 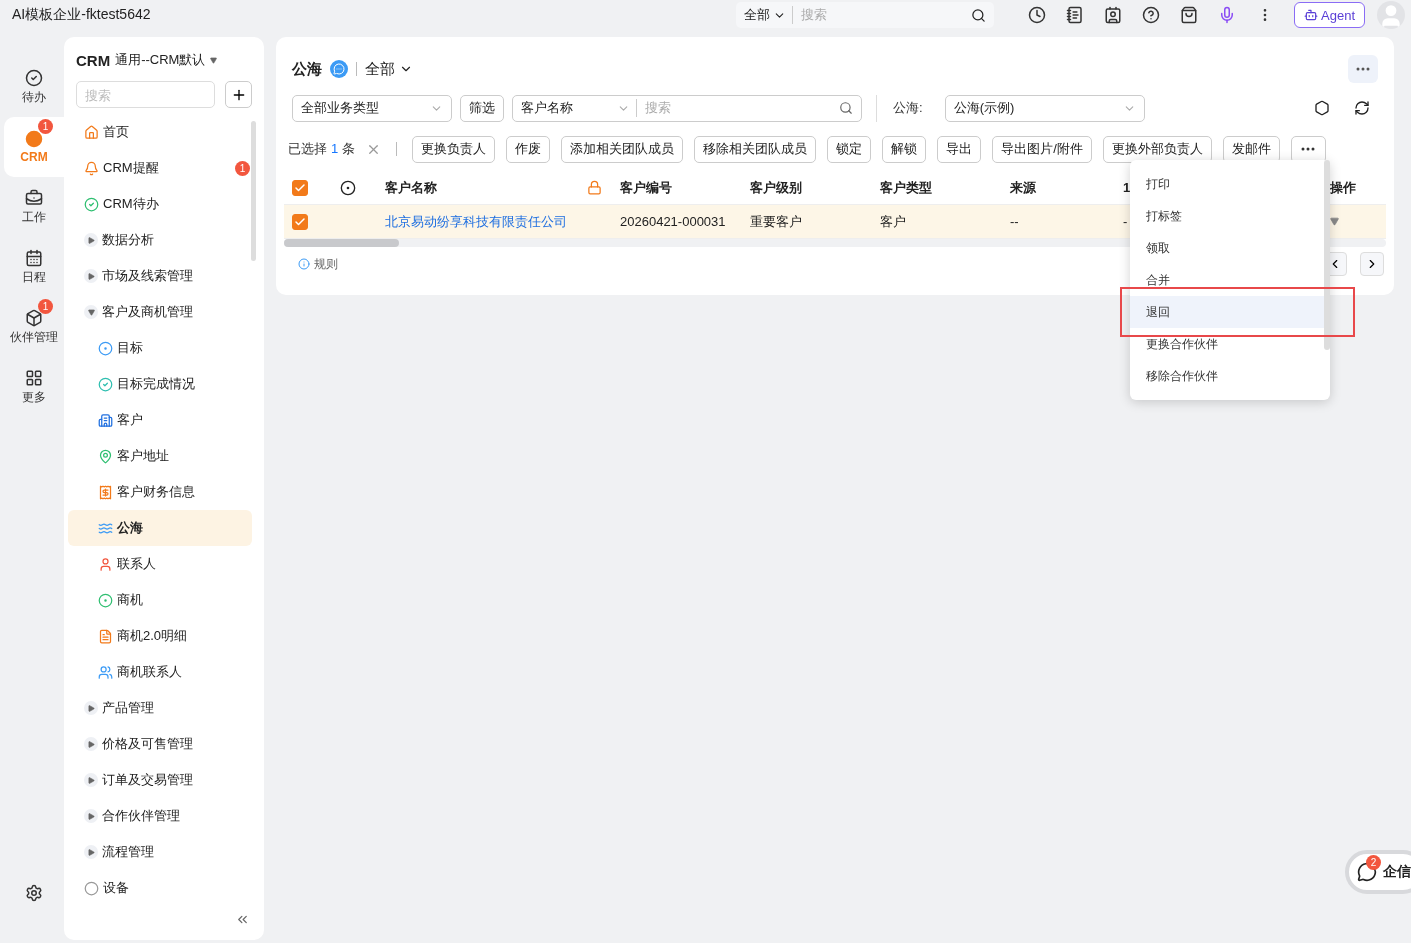 What do you see at coordinates (1044, 108) in the screenshot?
I see `pool-select: 公海(示例)` at bounding box center [1044, 108].